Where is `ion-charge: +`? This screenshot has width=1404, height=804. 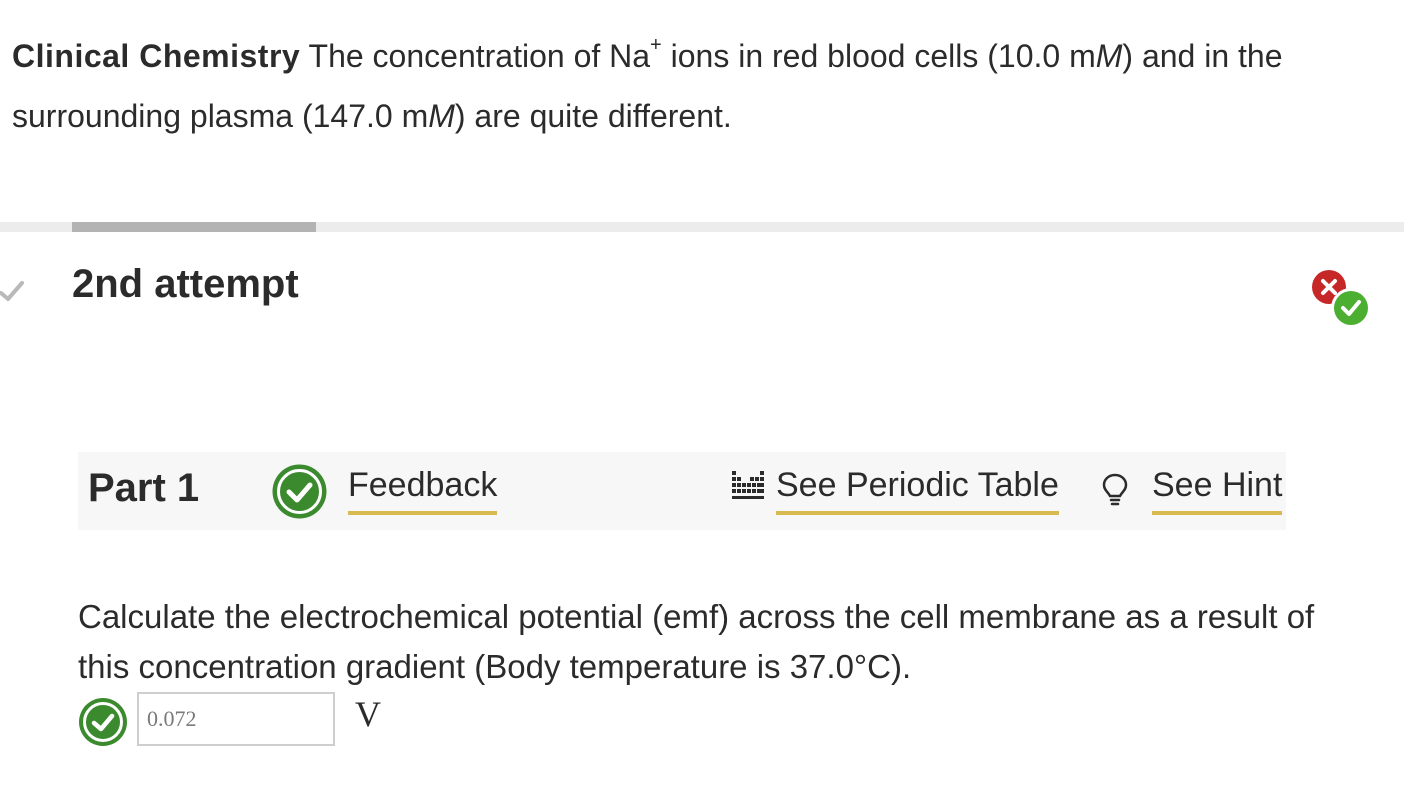
ion-charge: + is located at coordinates (656, 45).